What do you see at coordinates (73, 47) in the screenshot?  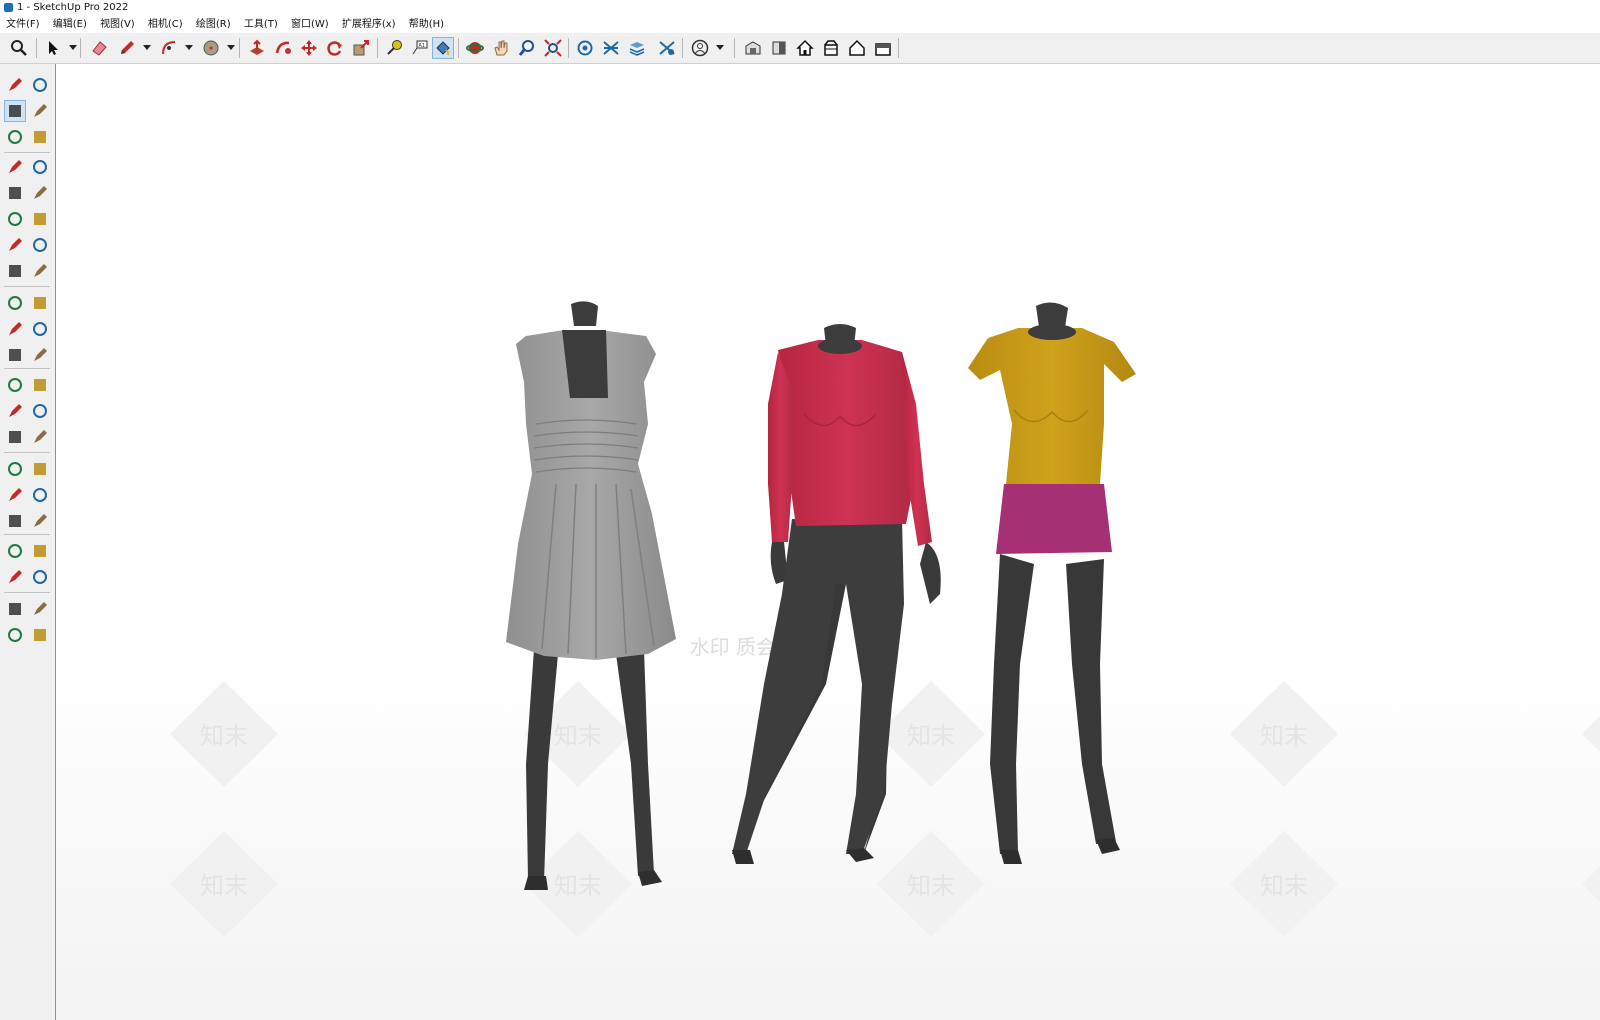 I see `select-dropdown` at bounding box center [73, 47].